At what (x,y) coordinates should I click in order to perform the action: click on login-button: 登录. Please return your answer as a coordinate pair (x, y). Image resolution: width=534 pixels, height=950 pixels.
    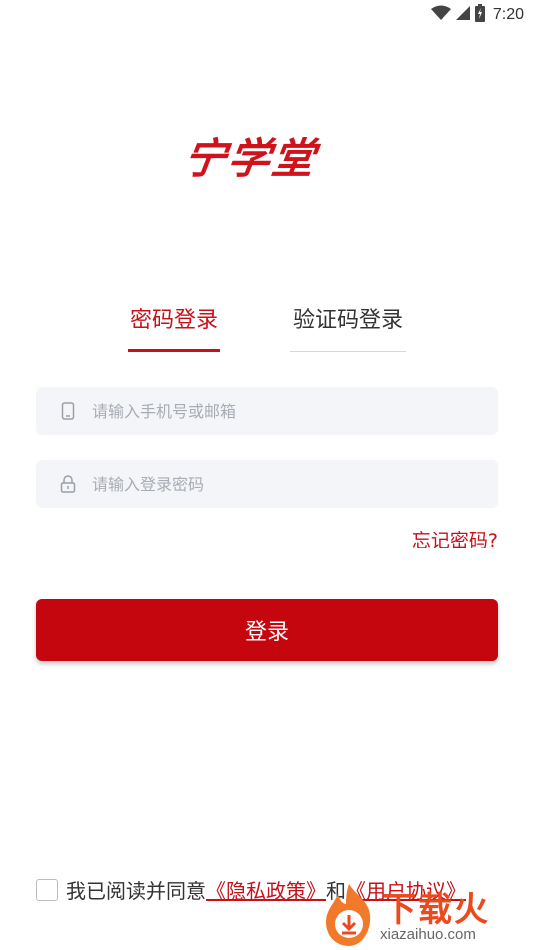
    Looking at the image, I should click on (267, 630).